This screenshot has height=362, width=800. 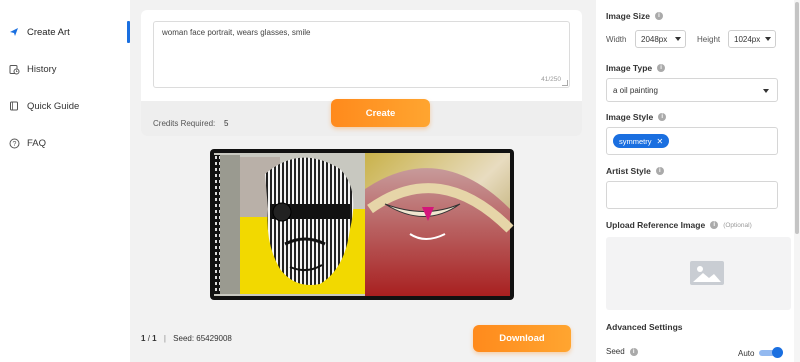 What do you see at coordinates (707, 273) in the screenshot?
I see `image-placeholder-icon` at bounding box center [707, 273].